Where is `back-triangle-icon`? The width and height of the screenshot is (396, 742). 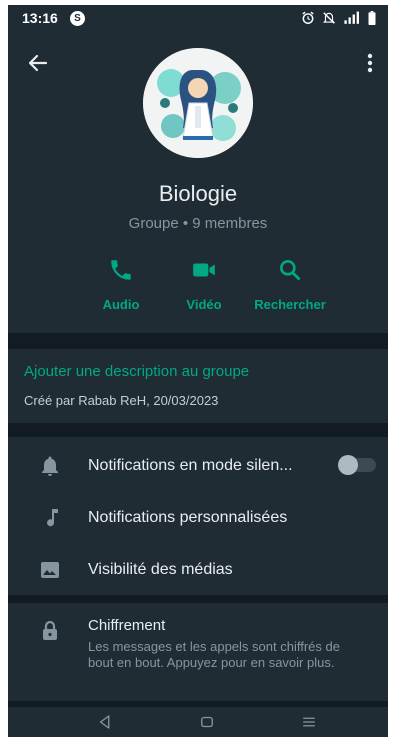 back-triangle-icon is located at coordinates (105, 722).